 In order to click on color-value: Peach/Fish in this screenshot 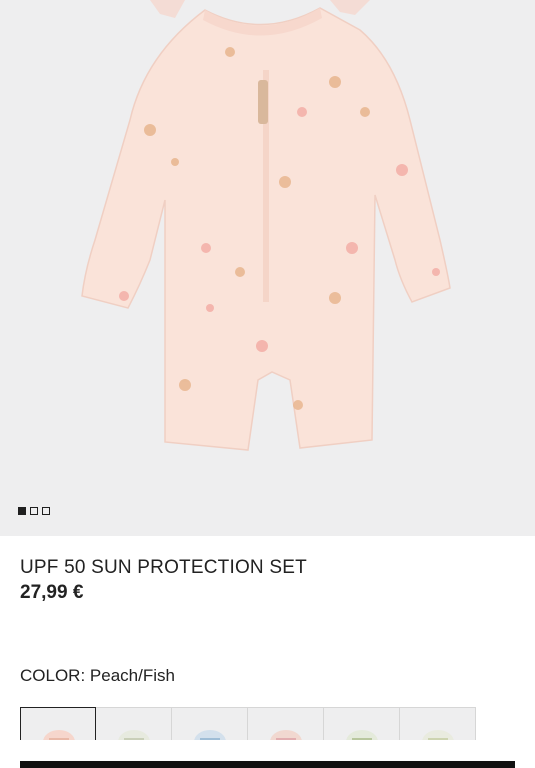, I will do `click(132, 675)`.